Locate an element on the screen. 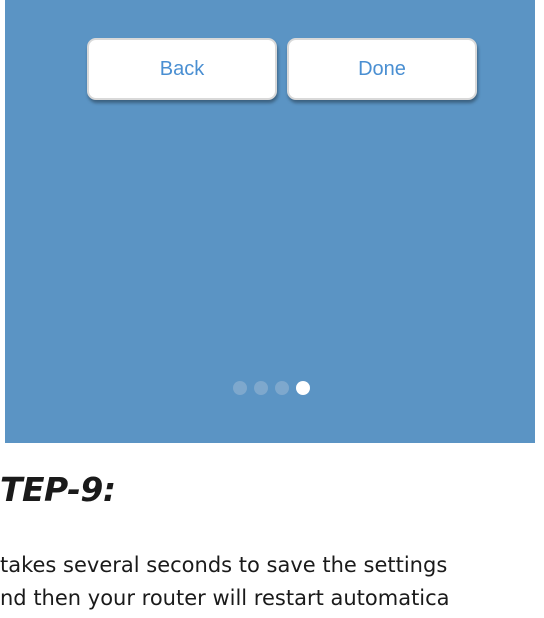 This screenshot has width=544, height=618. done-button: Done is located at coordinates (382, 69).